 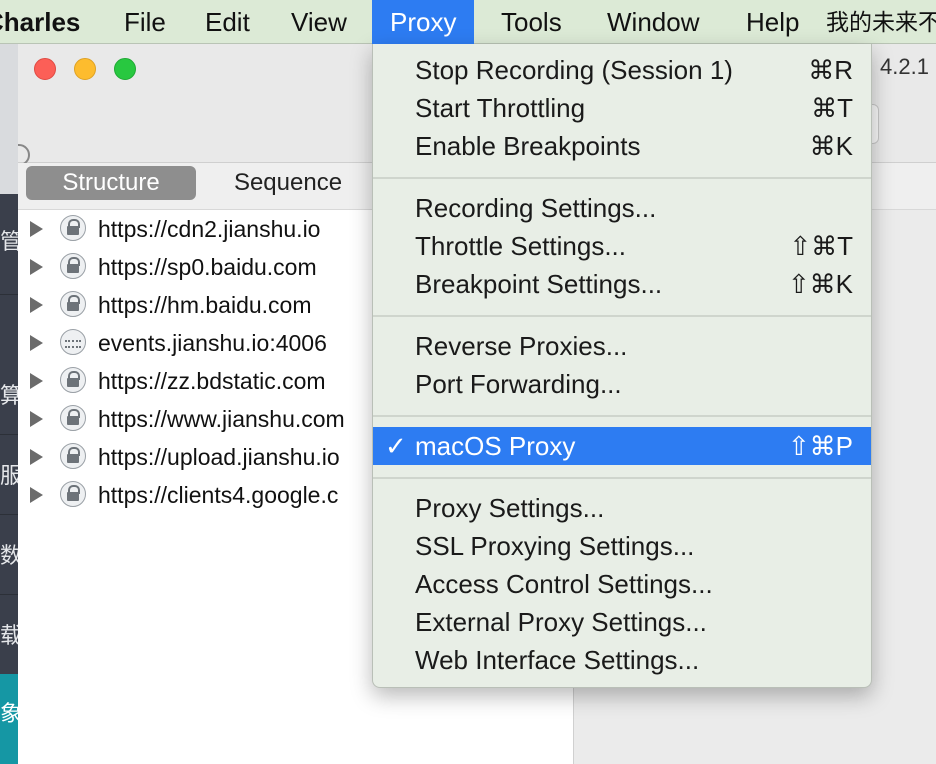 What do you see at coordinates (821, 246) in the screenshot?
I see `menu-item-shortcut: ⇧⌘T` at bounding box center [821, 246].